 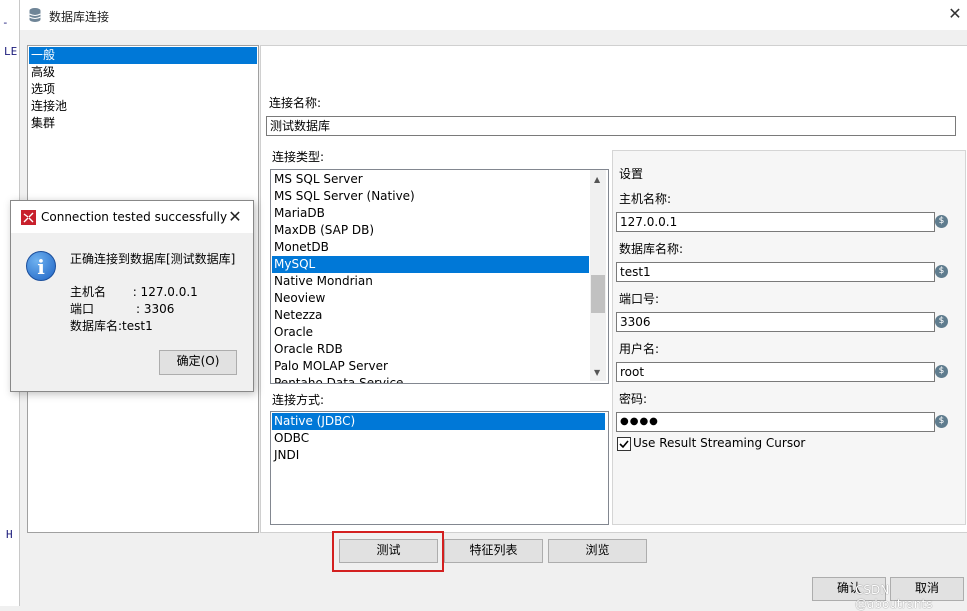 What do you see at coordinates (430, 213) in the screenshot?
I see `list-item: MariaDB` at bounding box center [430, 213].